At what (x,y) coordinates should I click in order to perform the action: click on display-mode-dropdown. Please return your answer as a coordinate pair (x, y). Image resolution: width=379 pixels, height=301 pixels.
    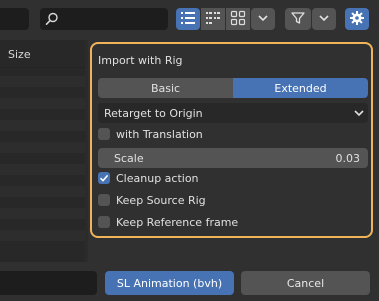
    Looking at the image, I should click on (263, 19).